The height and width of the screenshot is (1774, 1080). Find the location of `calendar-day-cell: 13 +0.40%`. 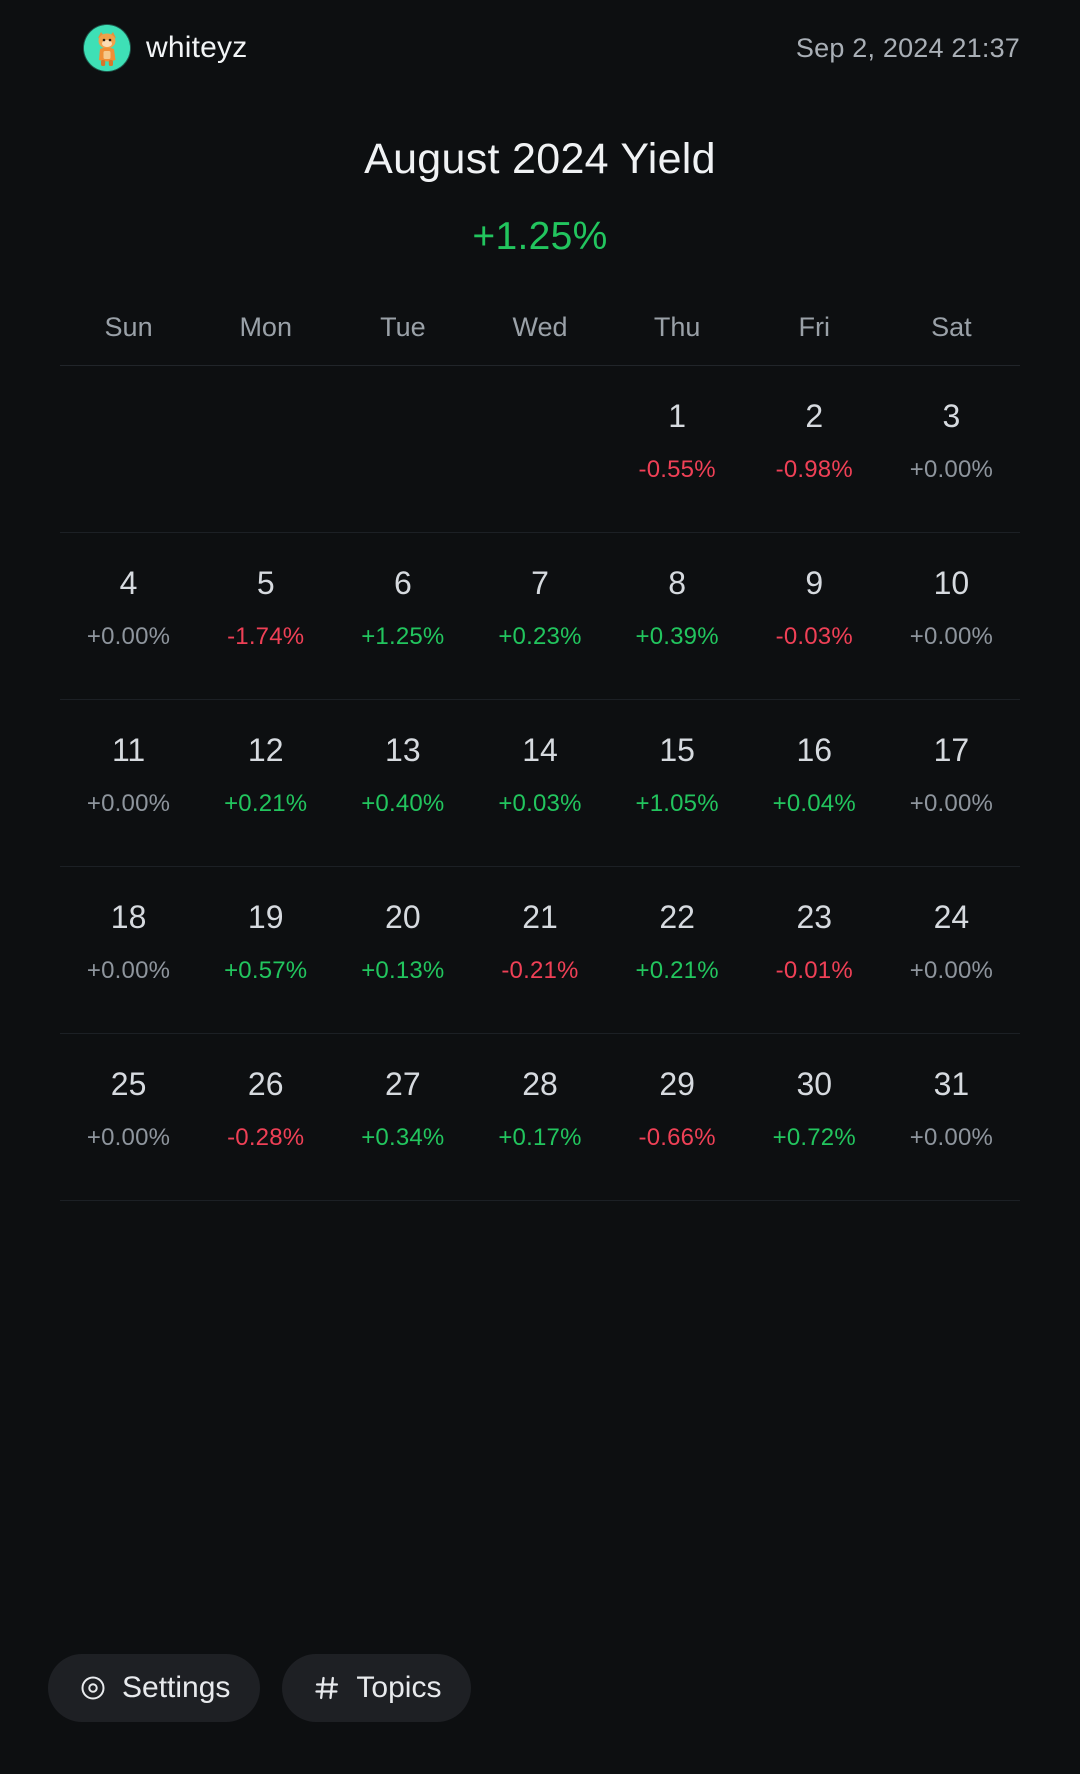

calendar-day-cell: 13 +0.40% is located at coordinates (402, 785).